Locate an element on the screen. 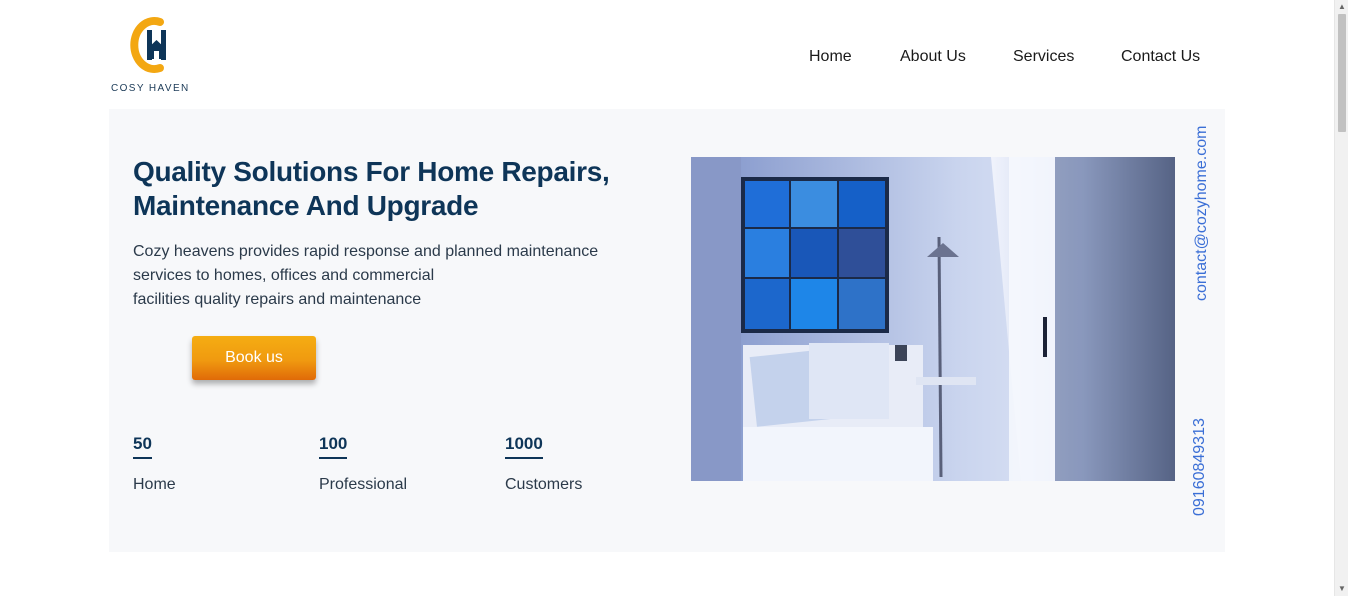  contact-phone-link: 09160849313 is located at coordinates (1200, 467).